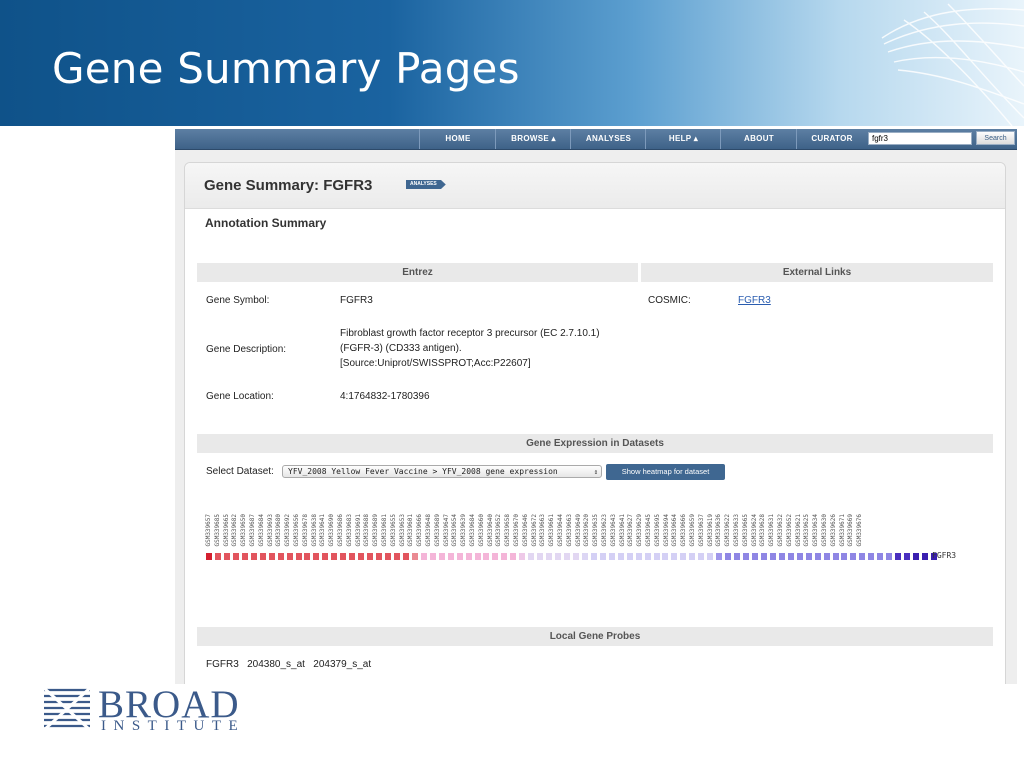 This screenshot has width=1024, height=768. Describe the element at coordinates (831, 139) in the screenshot. I see `nav-curator: CURATOR` at that location.